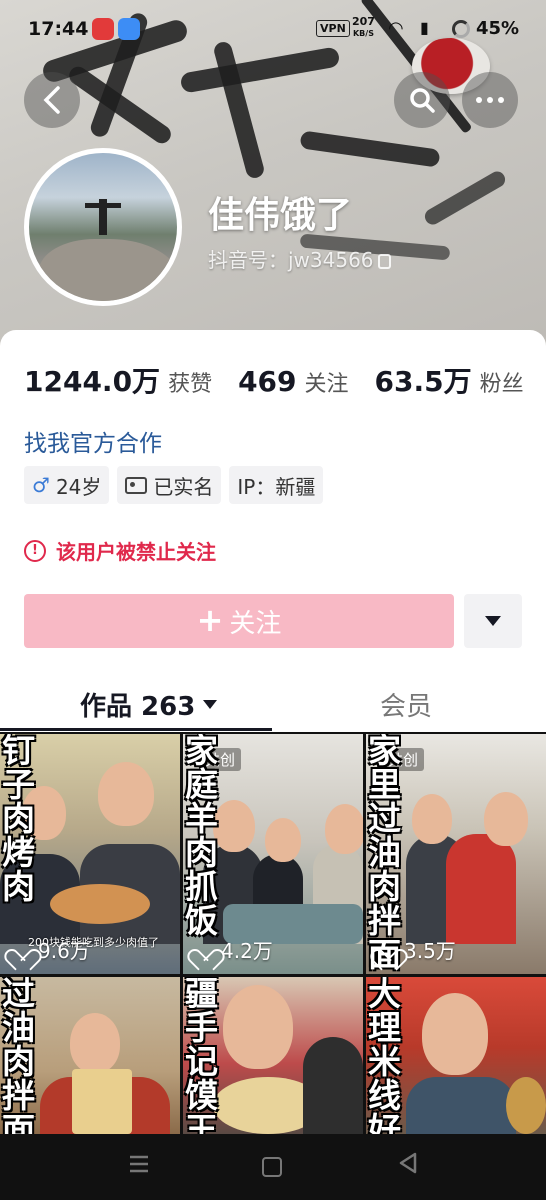 The height and width of the screenshot is (1200, 546). I want to click on video-likes-count: 4.2万, so click(247, 951).